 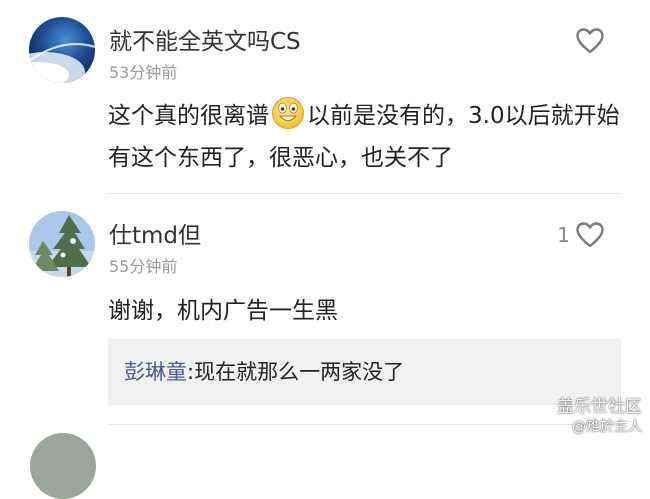 I want to click on watermark: 盖乐世社区 @雉於主人, so click(x=599, y=416).